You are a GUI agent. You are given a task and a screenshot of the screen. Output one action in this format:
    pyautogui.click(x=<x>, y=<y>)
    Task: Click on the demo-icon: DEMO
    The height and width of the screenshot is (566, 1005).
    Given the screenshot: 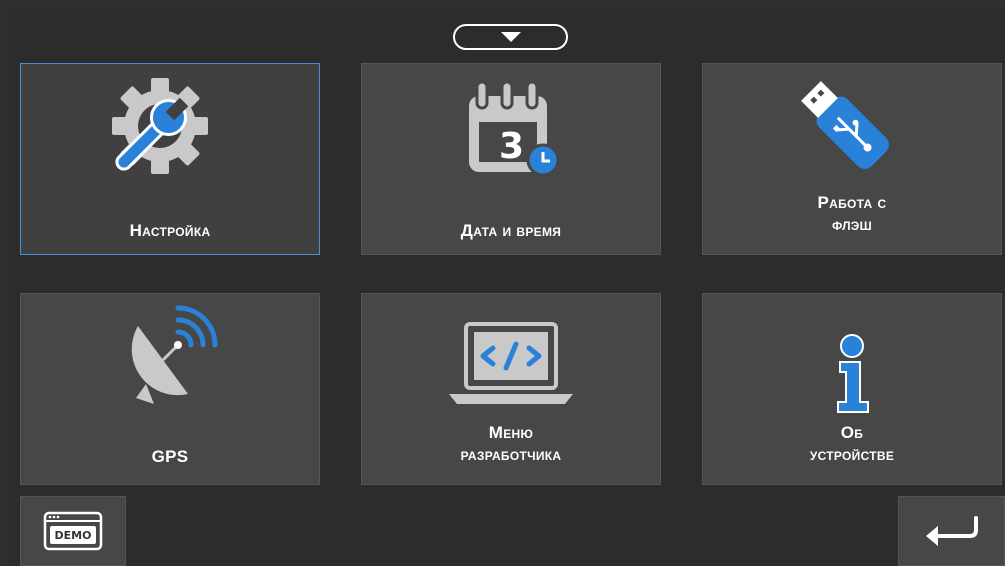 What is the action you would take?
    pyautogui.click(x=73, y=531)
    